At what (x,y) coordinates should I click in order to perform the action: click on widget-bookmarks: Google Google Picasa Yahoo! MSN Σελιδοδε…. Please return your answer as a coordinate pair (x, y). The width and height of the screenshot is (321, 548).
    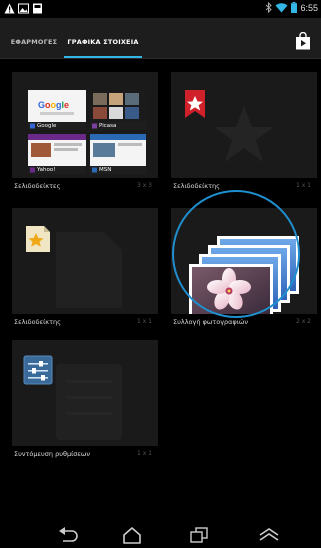
    Looking at the image, I should click on (85, 135).